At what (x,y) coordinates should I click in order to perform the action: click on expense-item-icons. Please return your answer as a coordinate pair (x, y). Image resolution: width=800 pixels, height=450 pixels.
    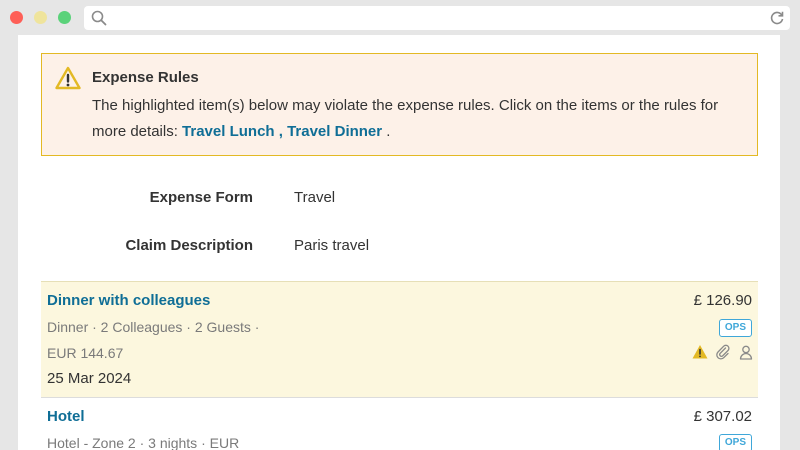
    Looking at the image, I should click on (723, 352).